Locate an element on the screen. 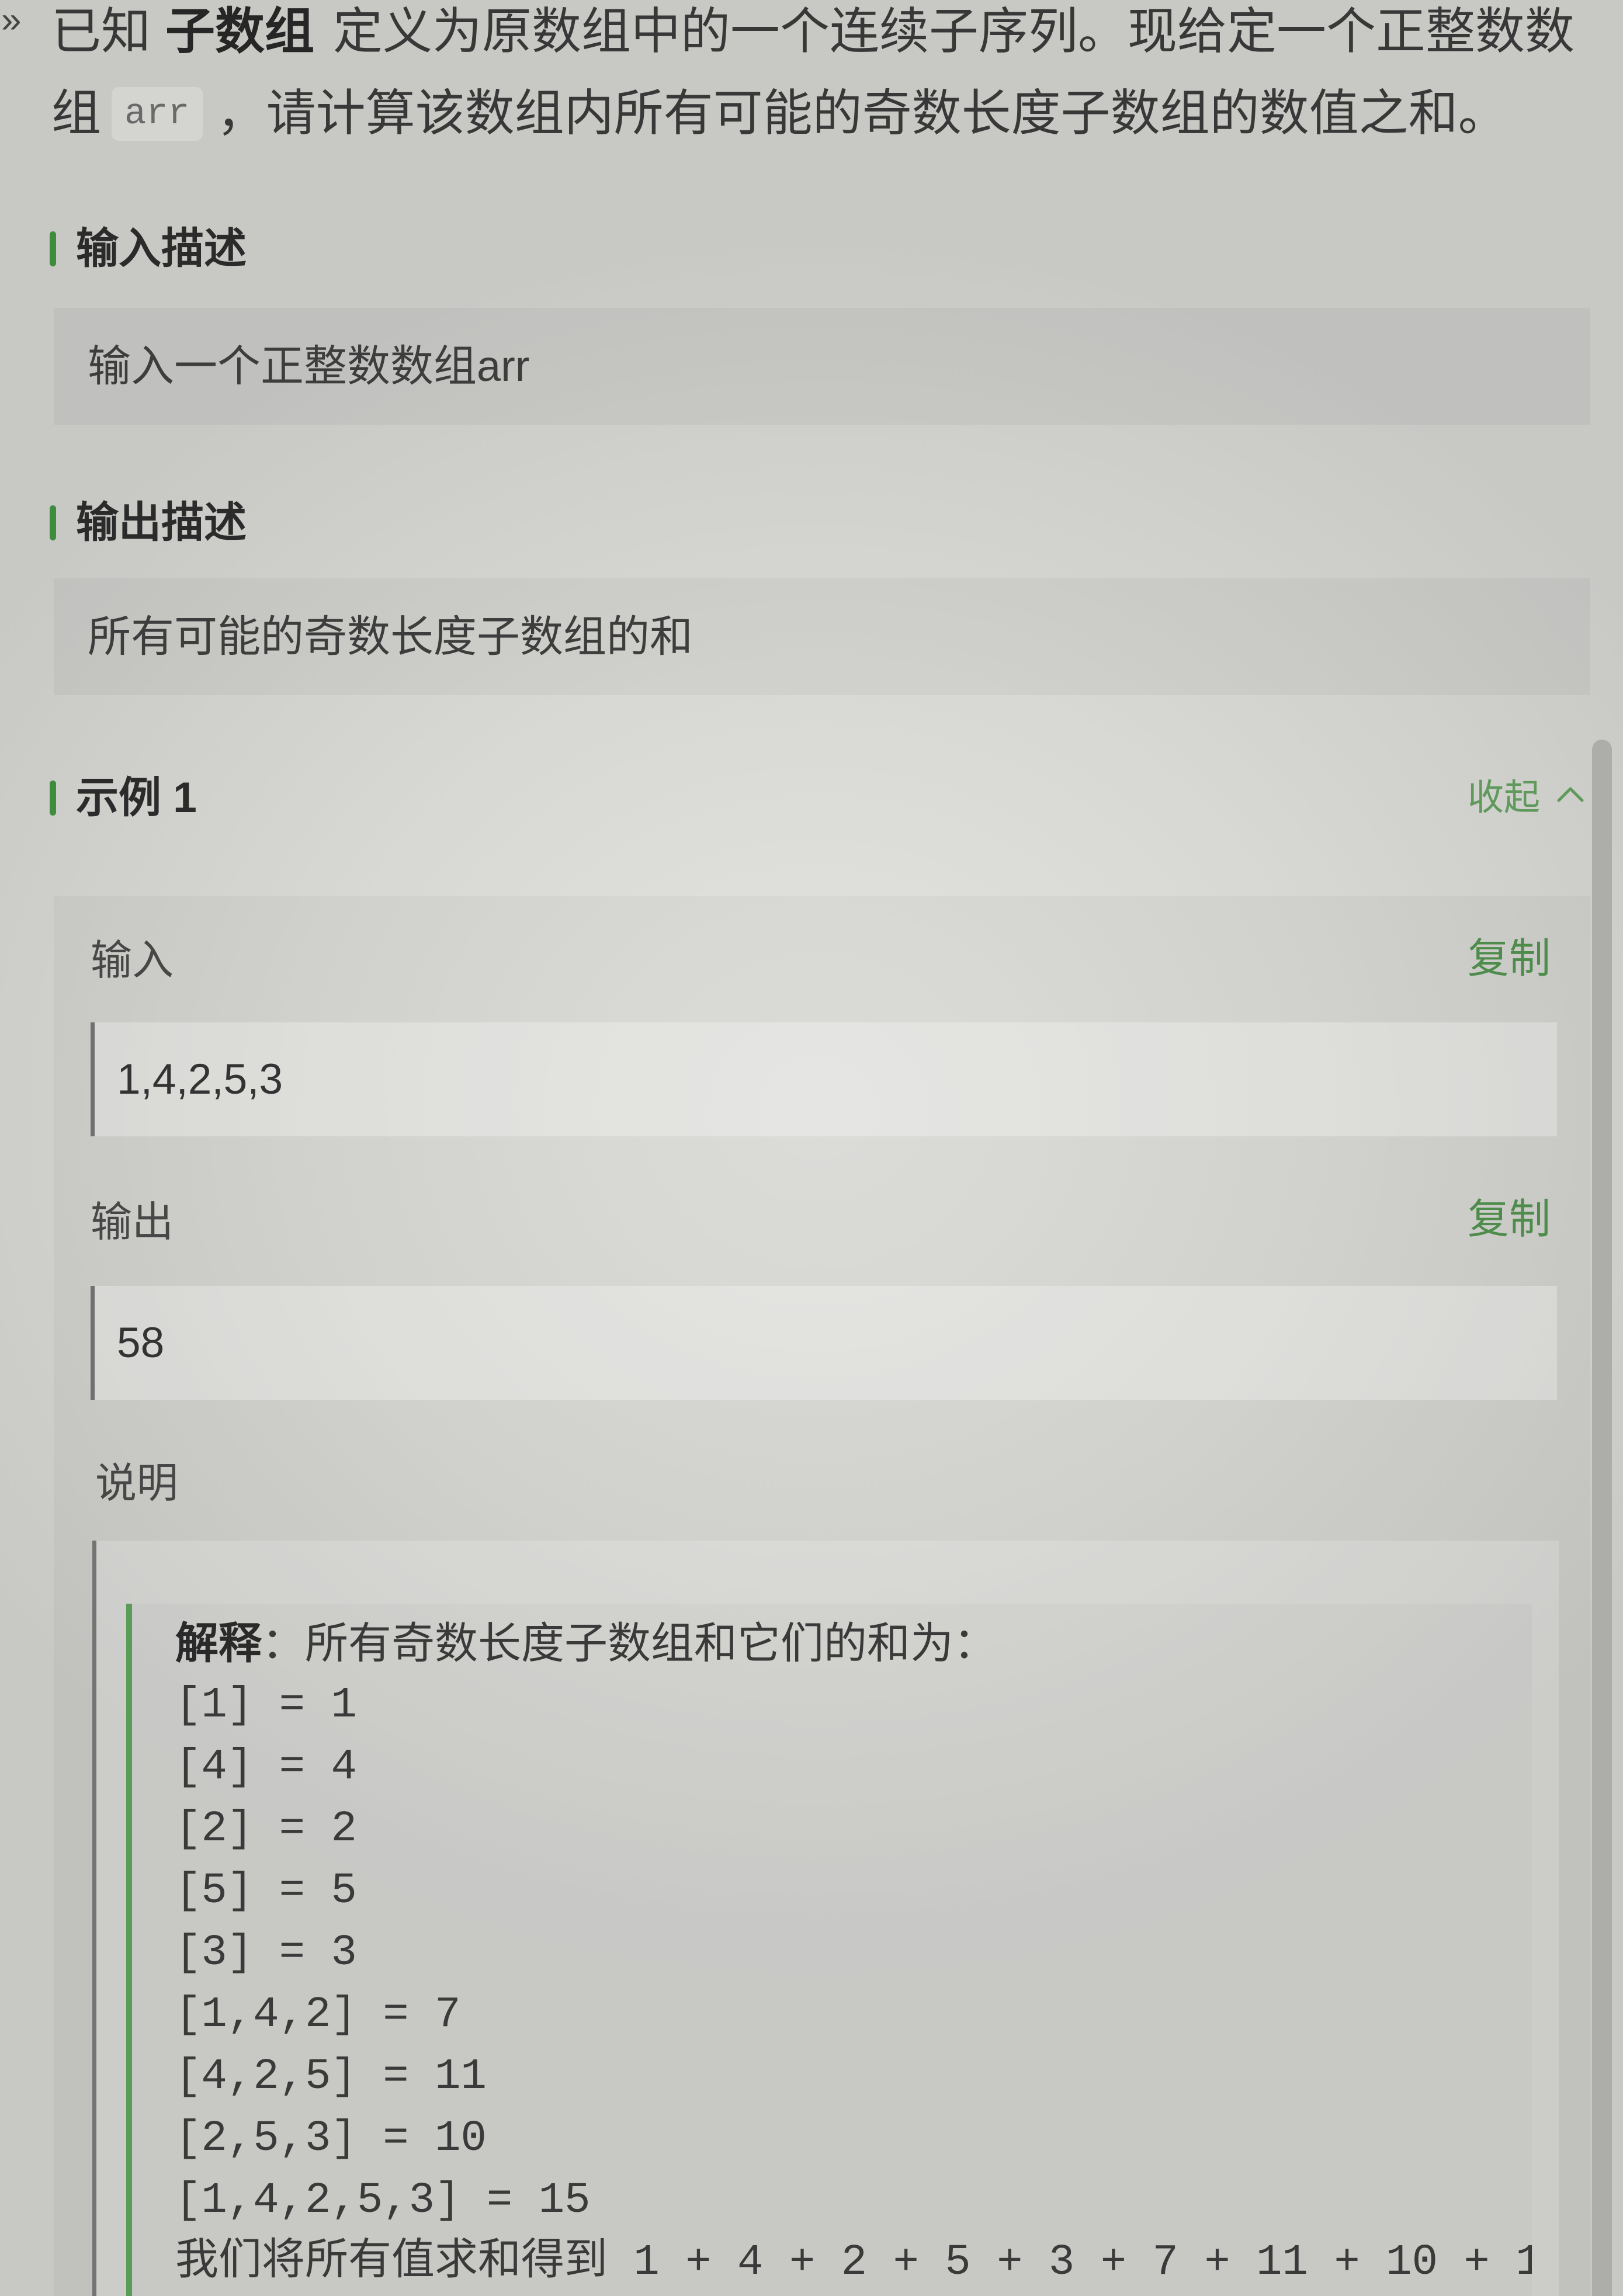 The height and width of the screenshot is (2296, 1623). example-output-label: 输出 is located at coordinates (132, 1223).